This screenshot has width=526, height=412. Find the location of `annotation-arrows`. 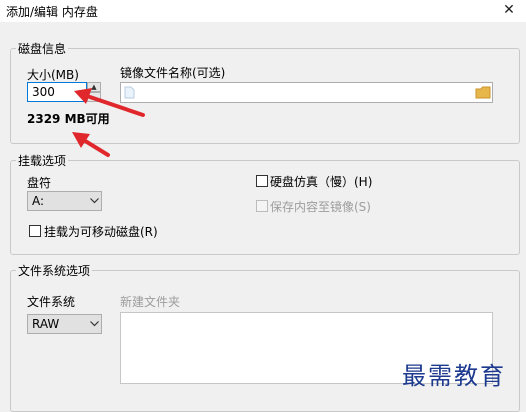

annotation-arrows is located at coordinates (108, 122).